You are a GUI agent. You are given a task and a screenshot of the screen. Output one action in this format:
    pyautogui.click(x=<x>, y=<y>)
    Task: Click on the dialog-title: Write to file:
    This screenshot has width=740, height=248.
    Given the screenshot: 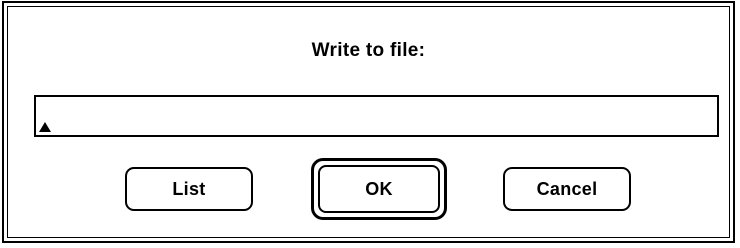 What is the action you would take?
    pyautogui.click(x=368, y=50)
    